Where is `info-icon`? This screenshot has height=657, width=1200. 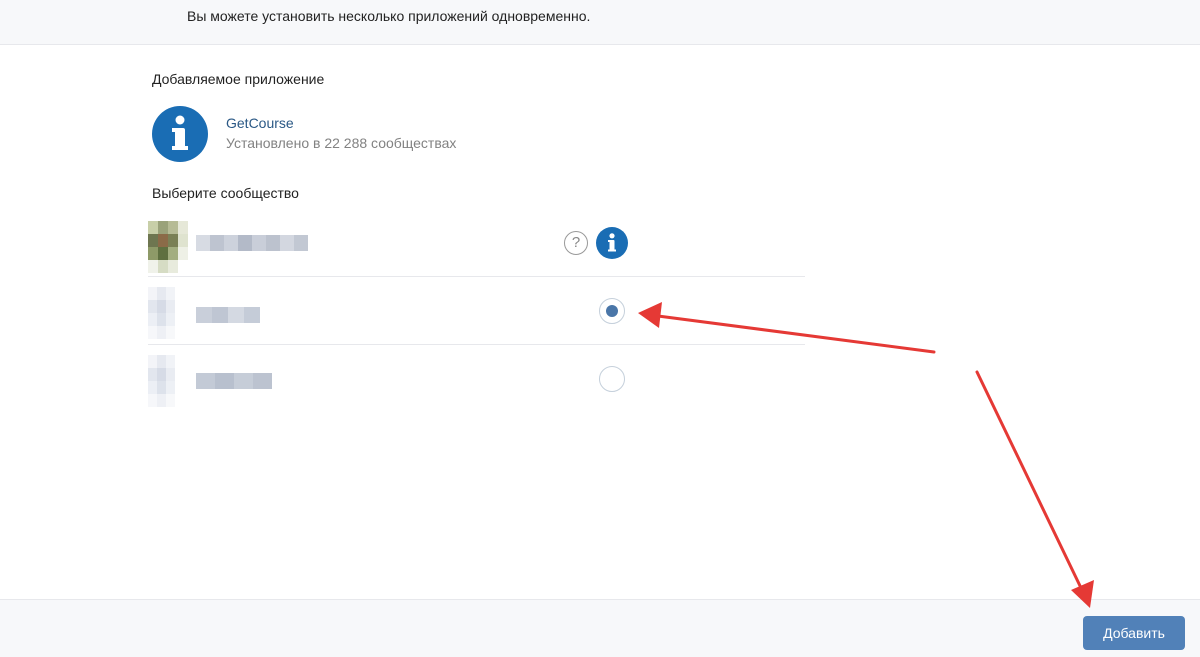
info-icon is located at coordinates (612, 243).